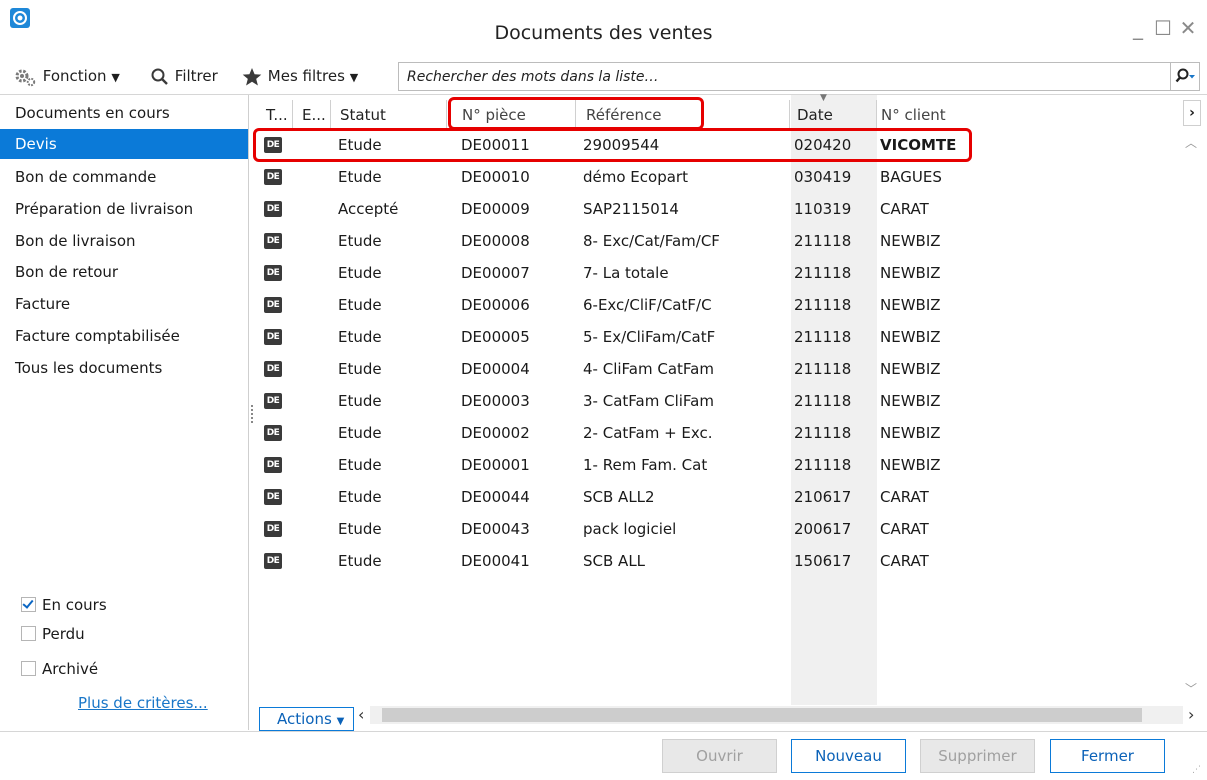 The image size is (1207, 780). I want to click on scroll-down-icon: ﹀, so click(1191, 688).